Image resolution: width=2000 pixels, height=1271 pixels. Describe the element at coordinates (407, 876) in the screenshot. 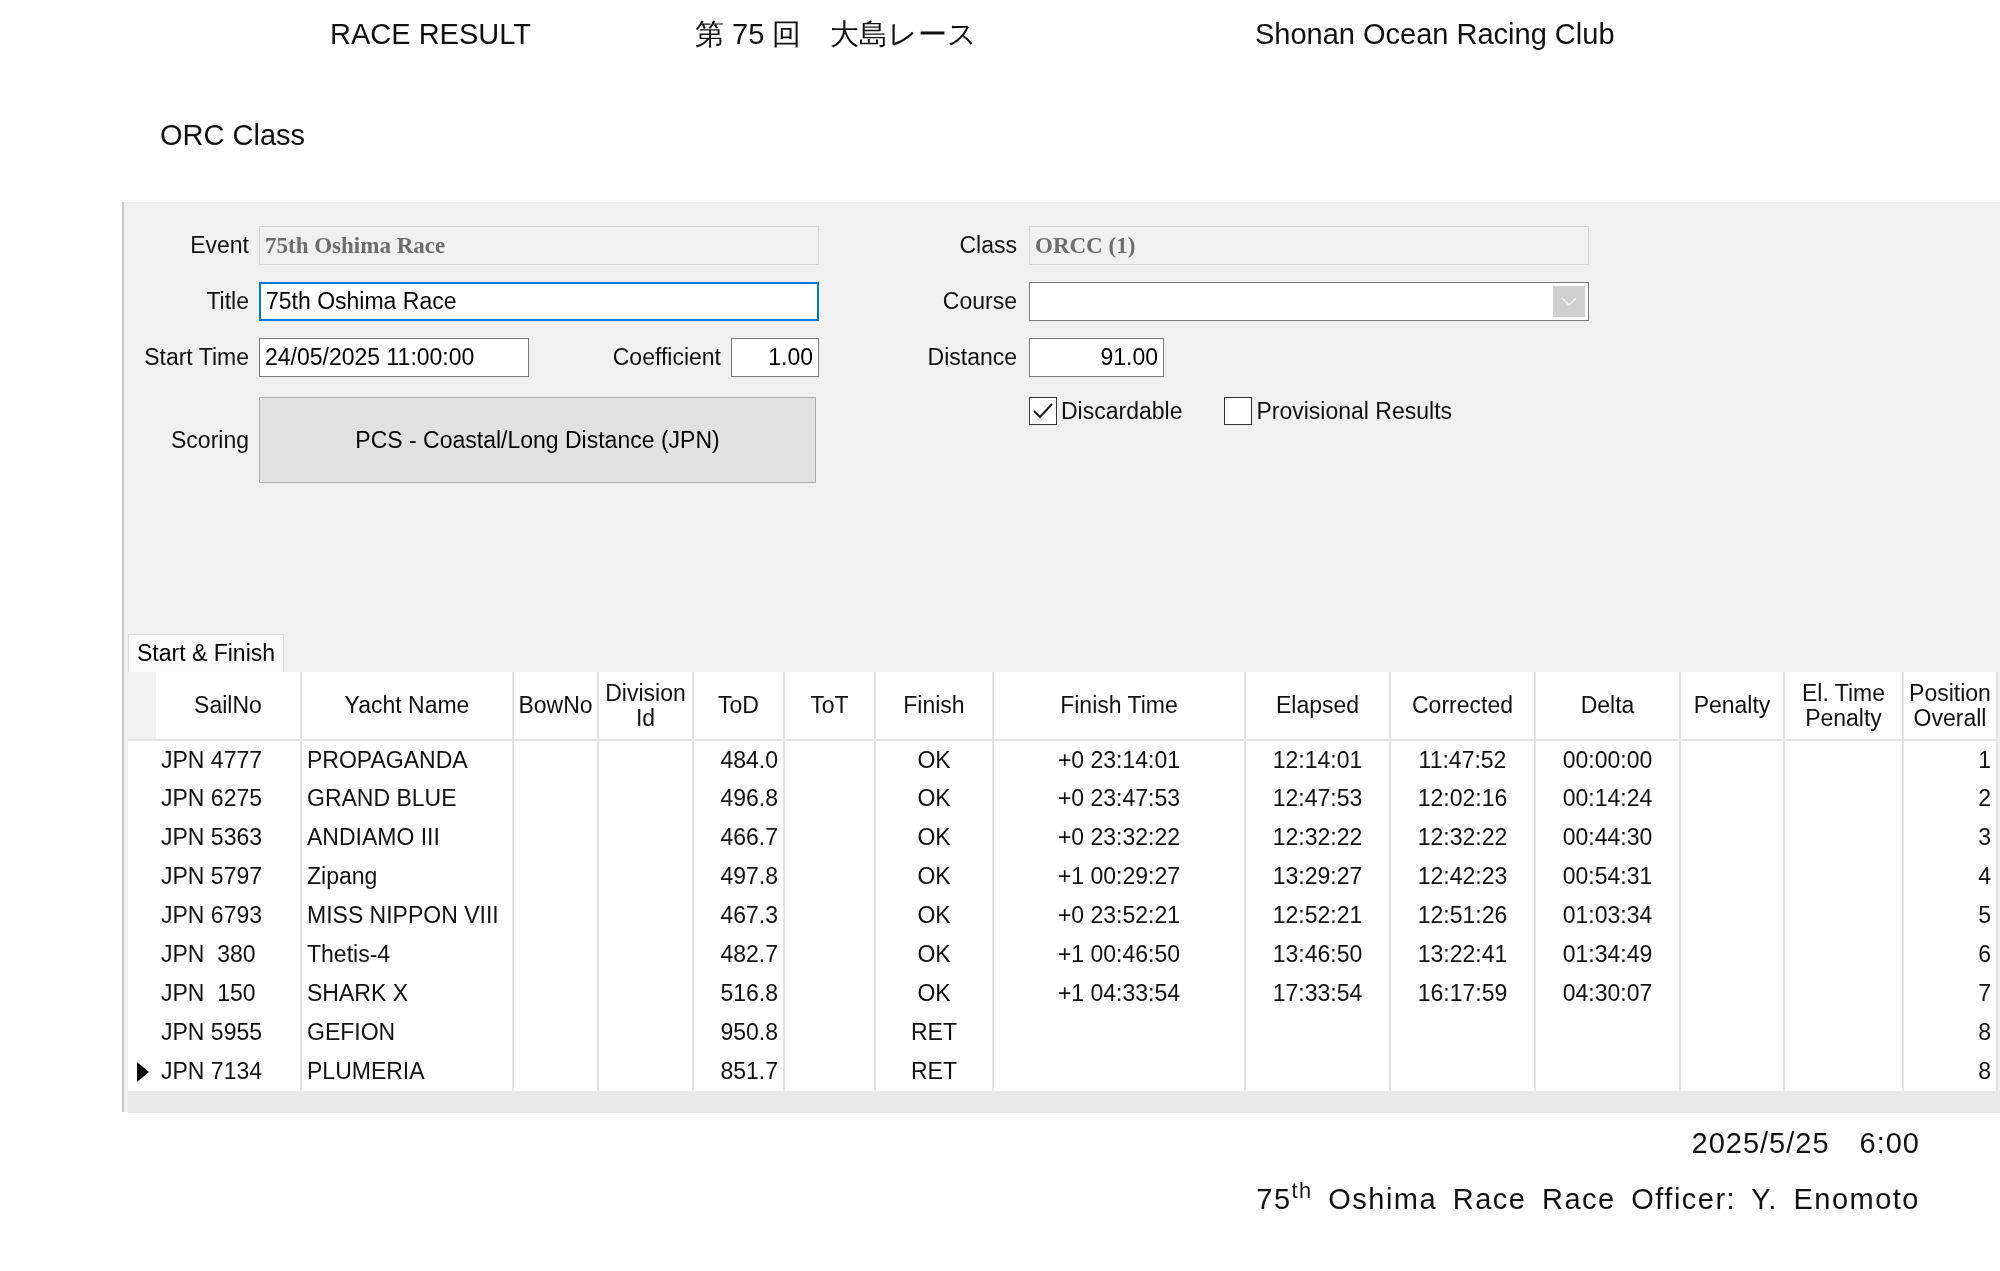

I see `table-cell: Zipang` at that location.